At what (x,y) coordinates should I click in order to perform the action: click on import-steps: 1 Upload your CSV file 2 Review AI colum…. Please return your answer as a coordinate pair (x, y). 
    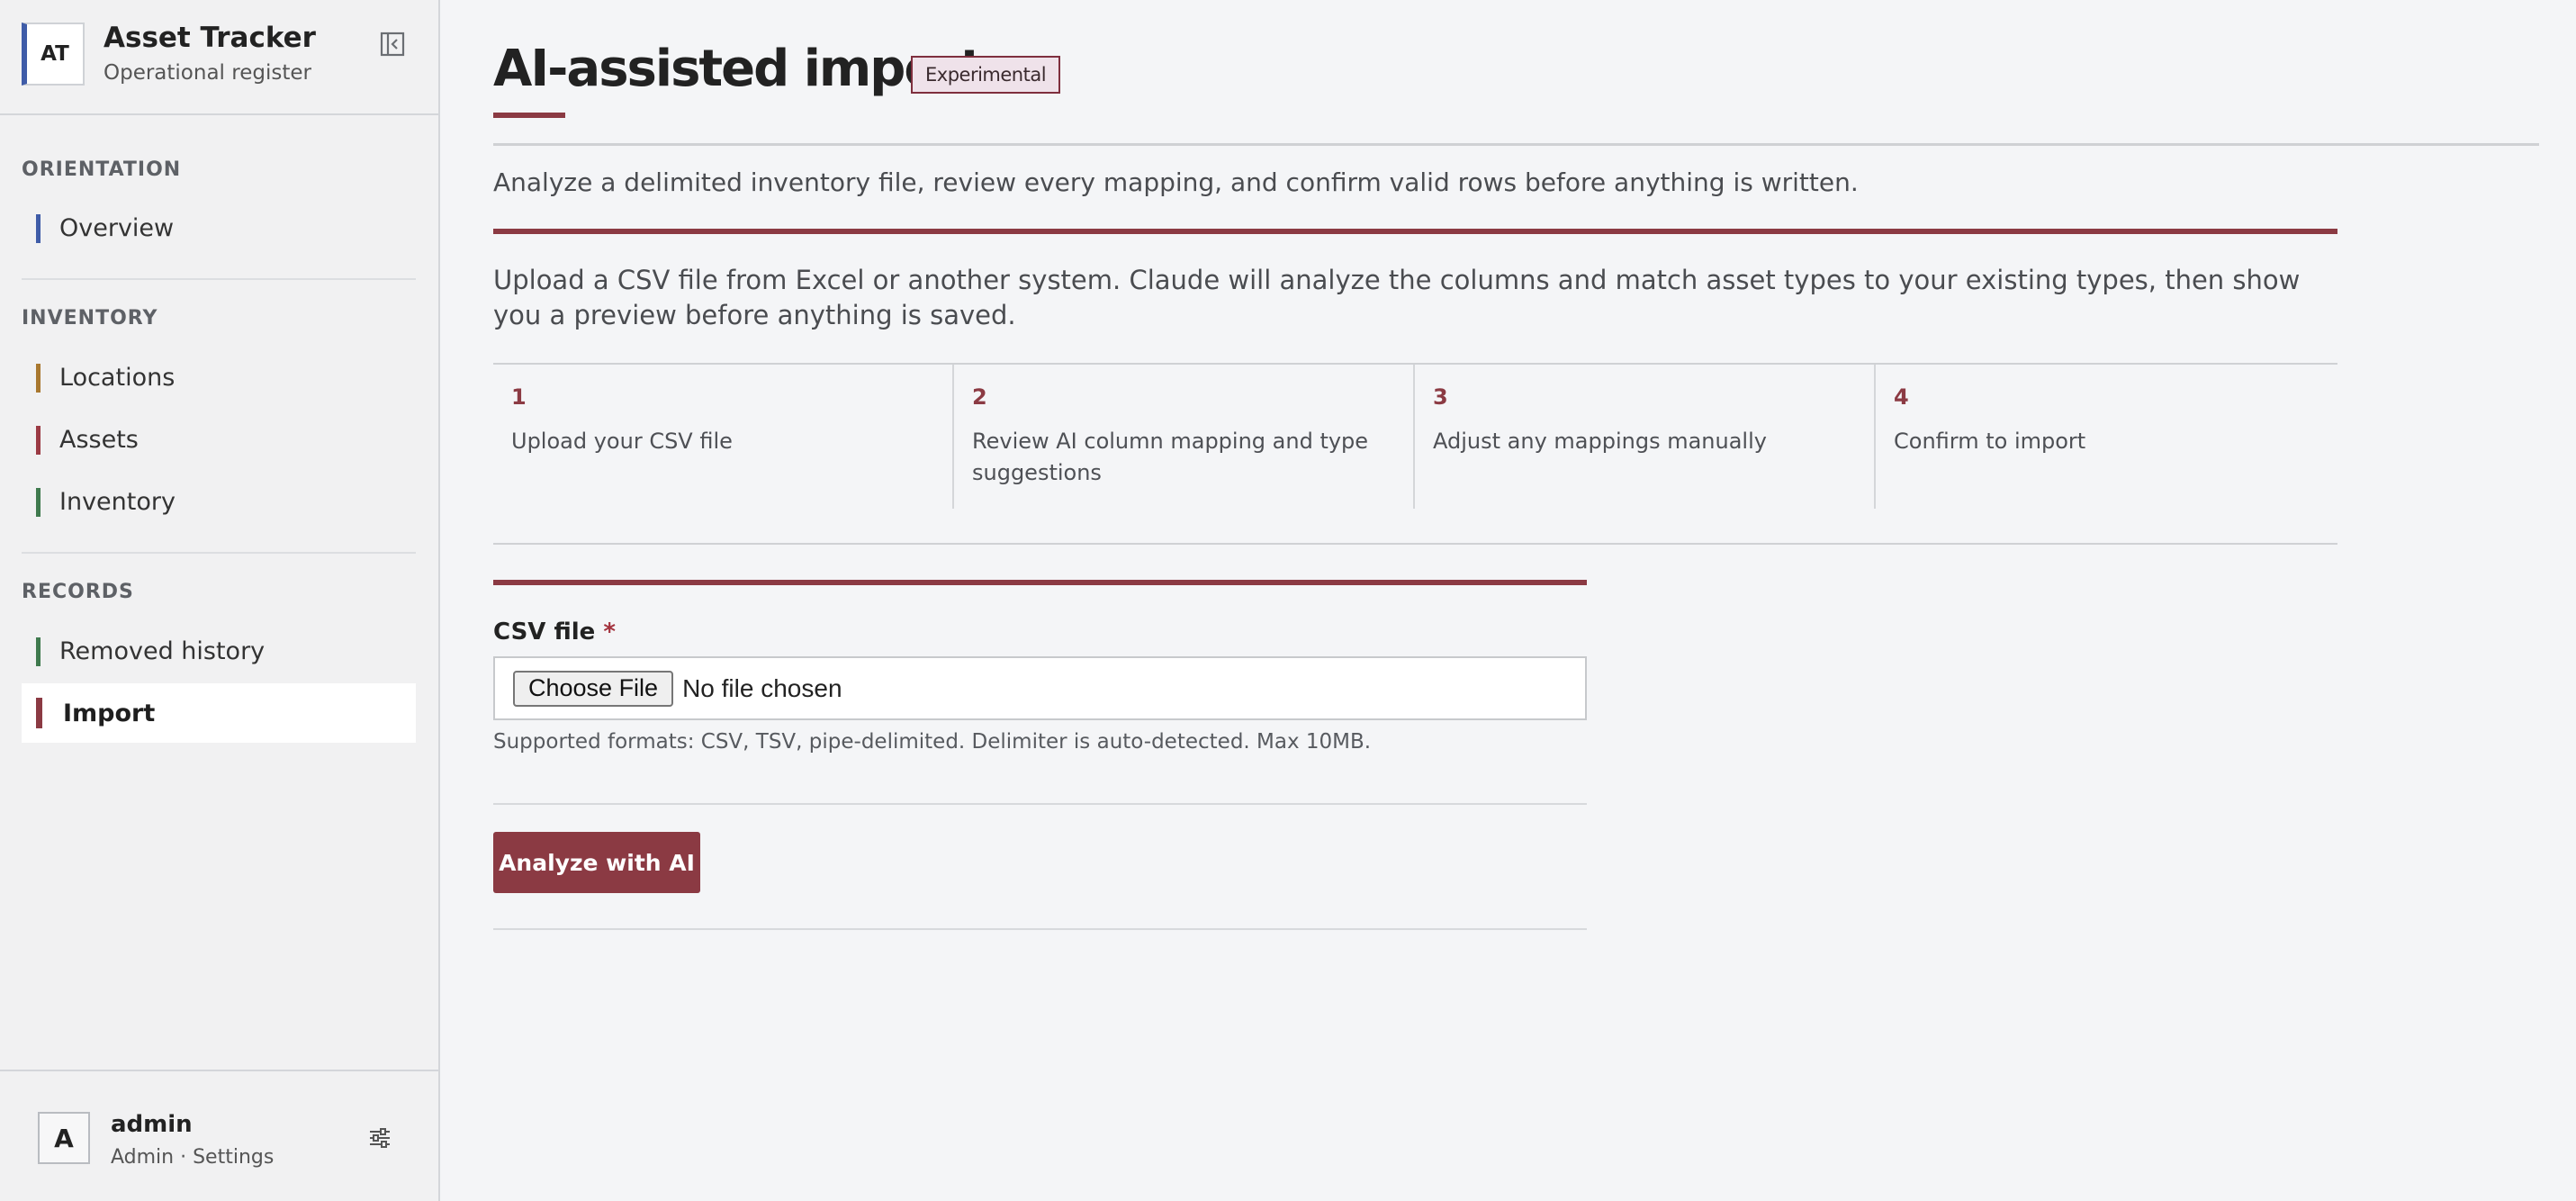
    Looking at the image, I should click on (1415, 454).